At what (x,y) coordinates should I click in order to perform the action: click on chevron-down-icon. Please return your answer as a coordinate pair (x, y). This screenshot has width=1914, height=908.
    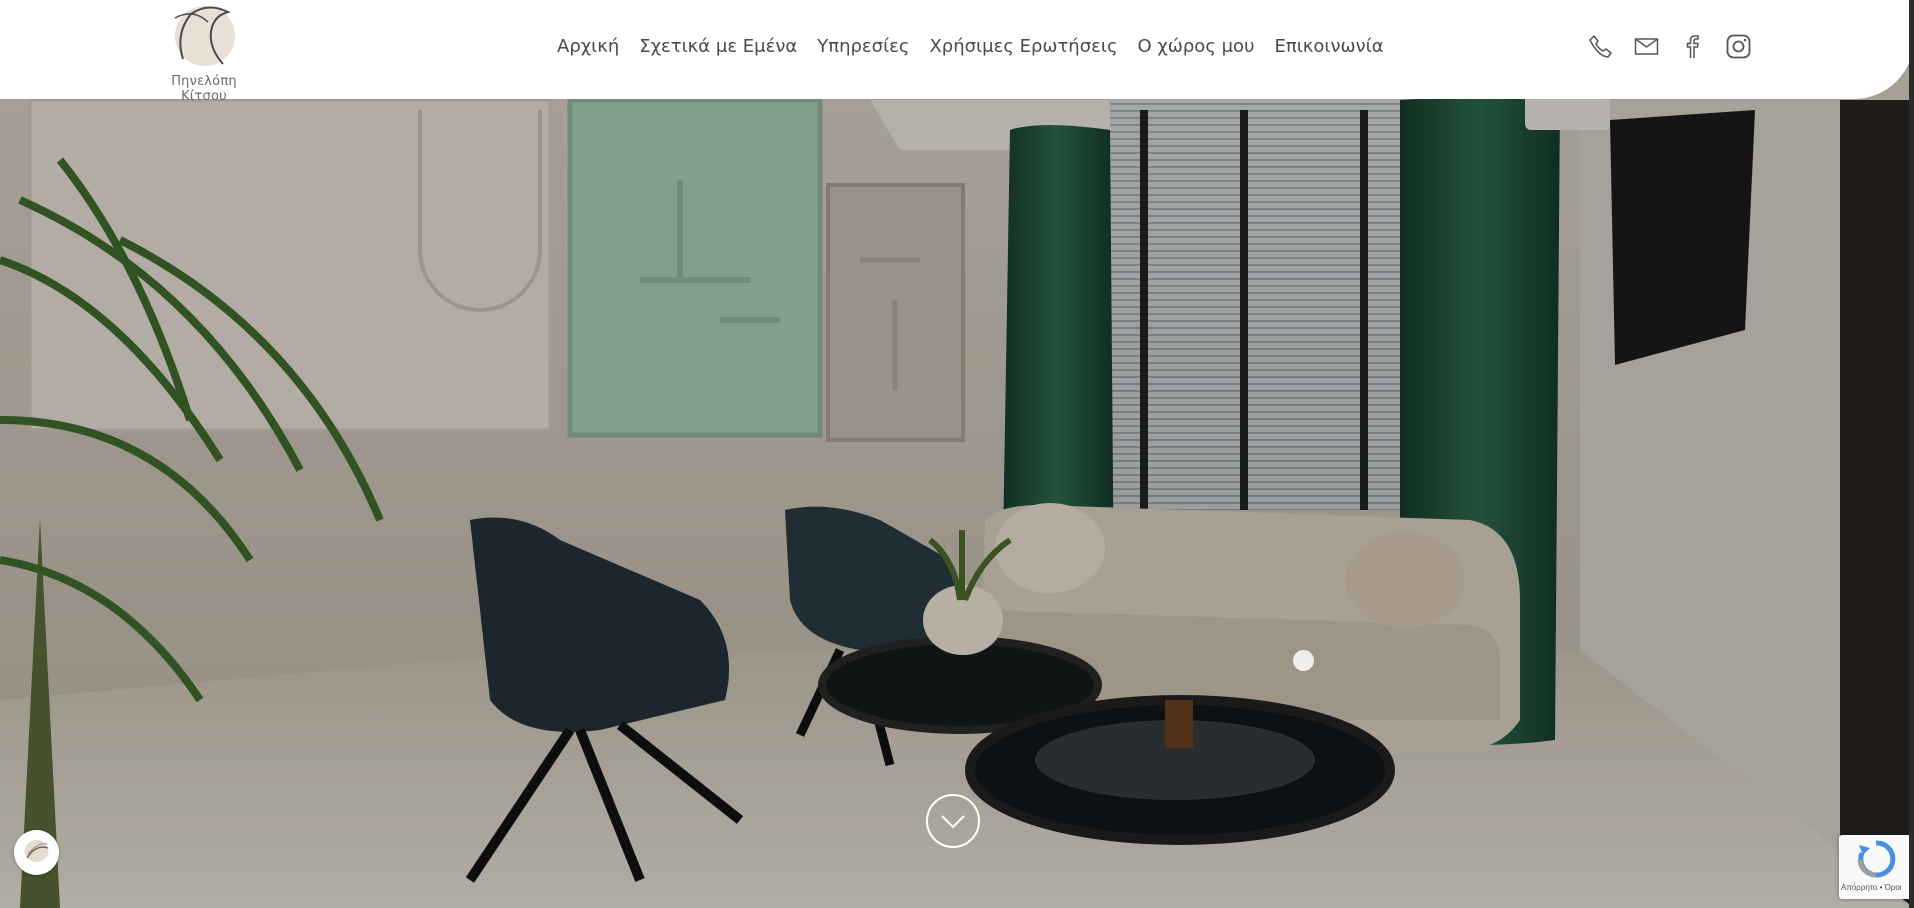
    Looking at the image, I should click on (953, 822).